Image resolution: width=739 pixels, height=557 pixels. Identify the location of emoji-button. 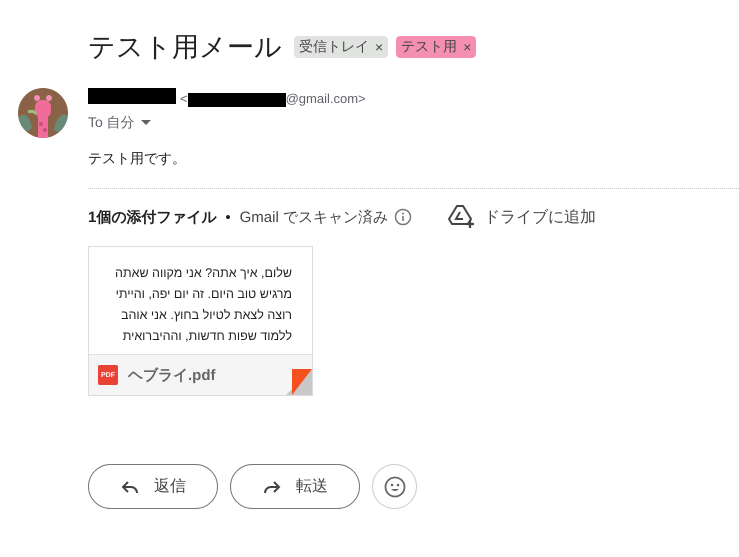
(394, 486).